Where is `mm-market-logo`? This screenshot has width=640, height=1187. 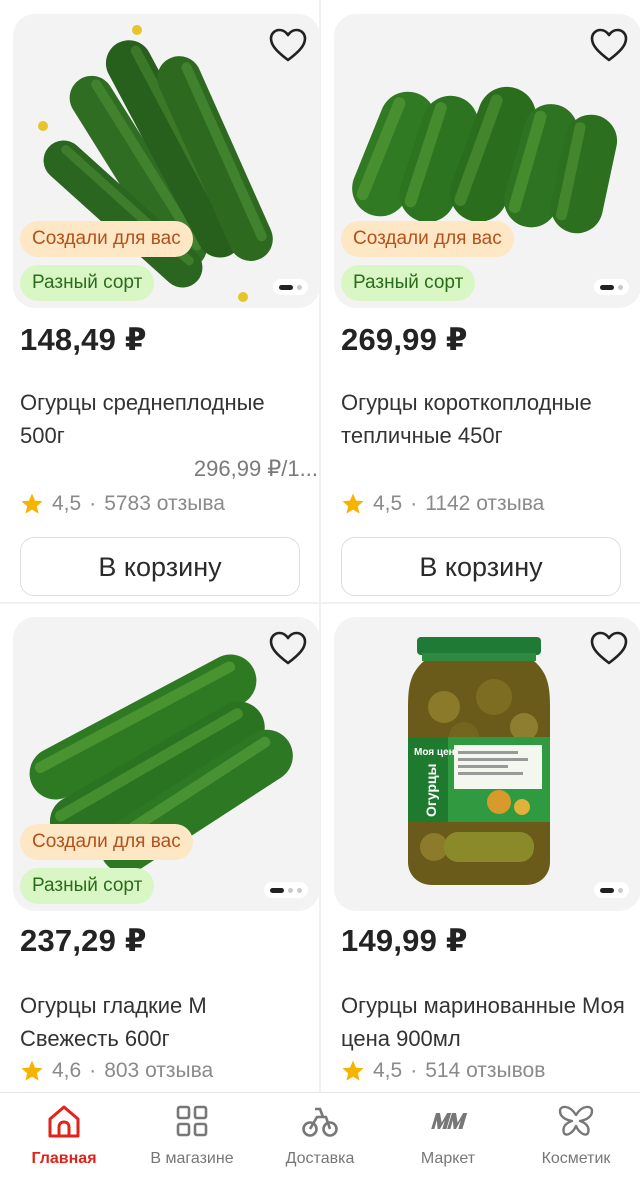
mm-market-logo is located at coordinates (449, 1121).